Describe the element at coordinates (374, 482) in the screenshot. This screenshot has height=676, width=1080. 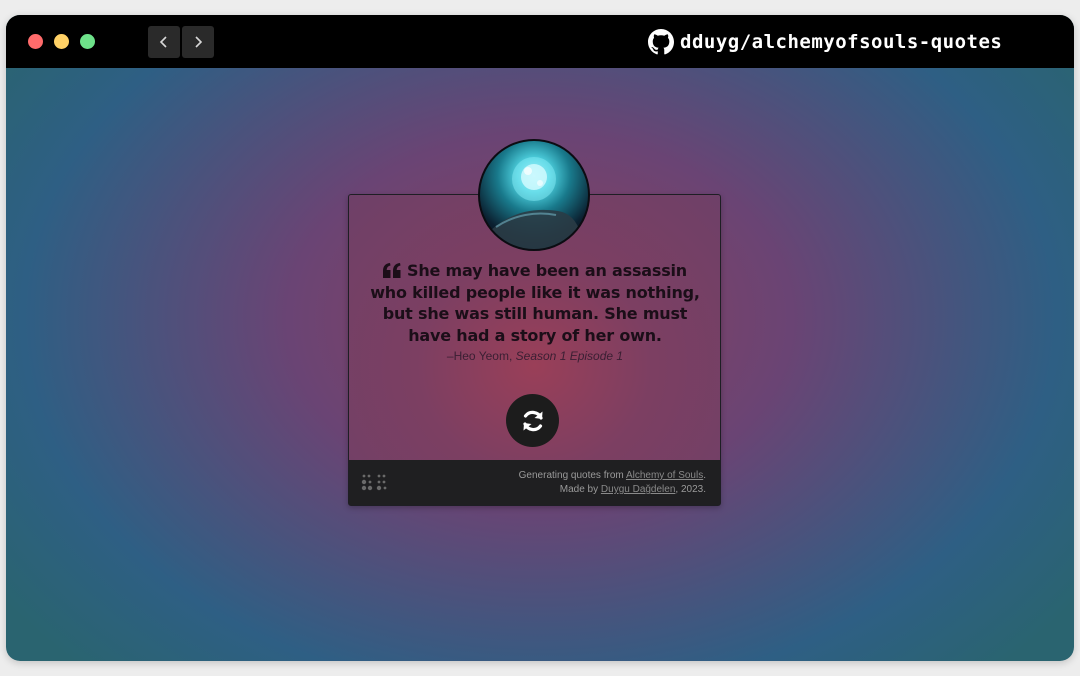
I see `dots-logo-icon` at that location.